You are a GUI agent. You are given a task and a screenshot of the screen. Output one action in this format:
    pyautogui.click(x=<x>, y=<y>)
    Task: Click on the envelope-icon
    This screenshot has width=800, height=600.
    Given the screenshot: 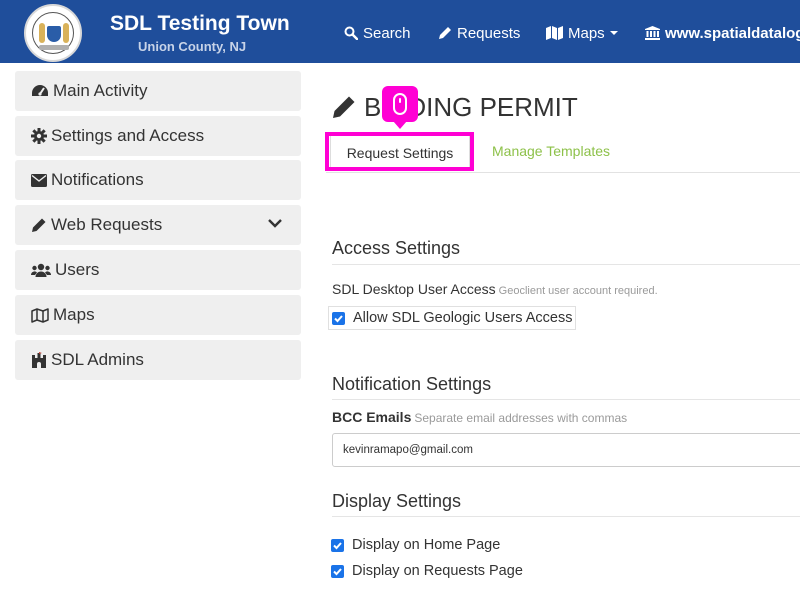 What is the action you would take?
    pyautogui.click(x=39, y=180)
    